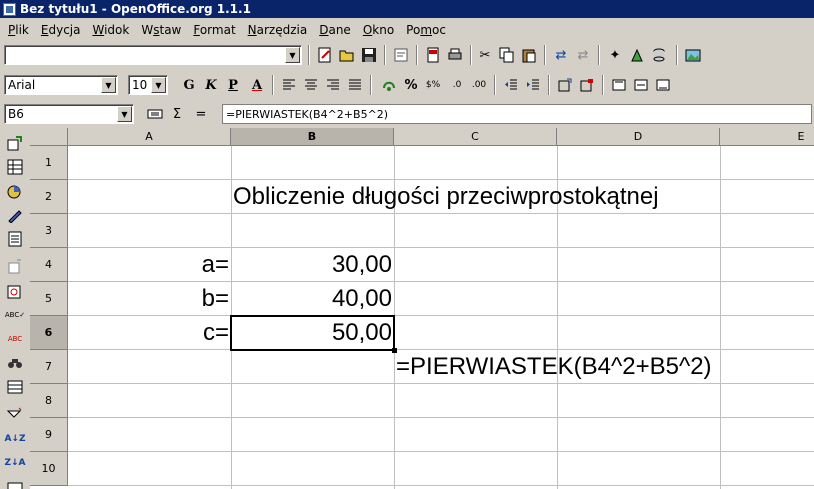  Describe the element at coordinates (15, 291) in the screenshot. I see `autopilot-icon` at that location.